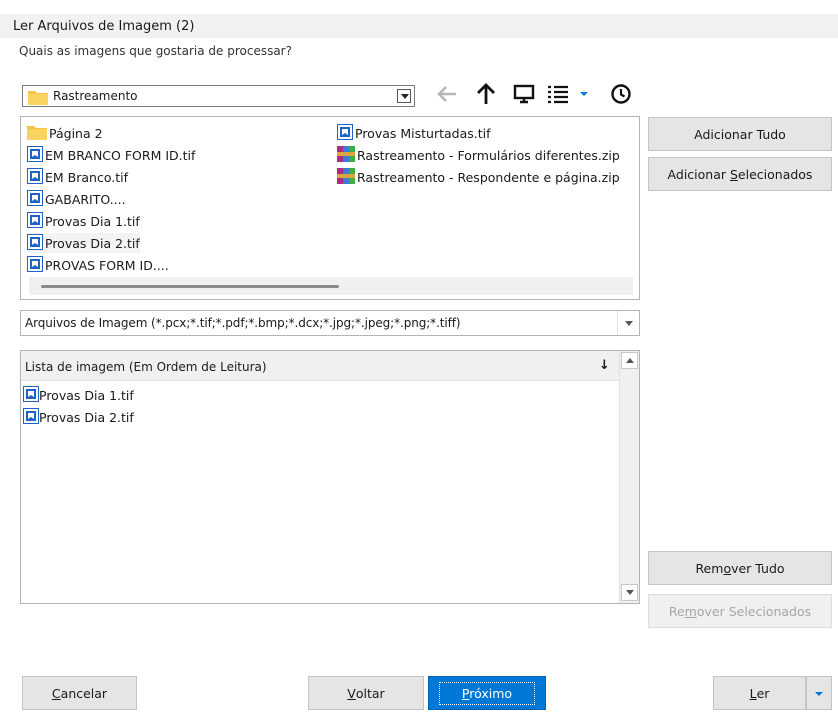 This screenshot has width=838, height=713. Describe the element at coordinates (92, 243) in the screenshot. I see `file-name: Provas Dia 2.tif` at that location.